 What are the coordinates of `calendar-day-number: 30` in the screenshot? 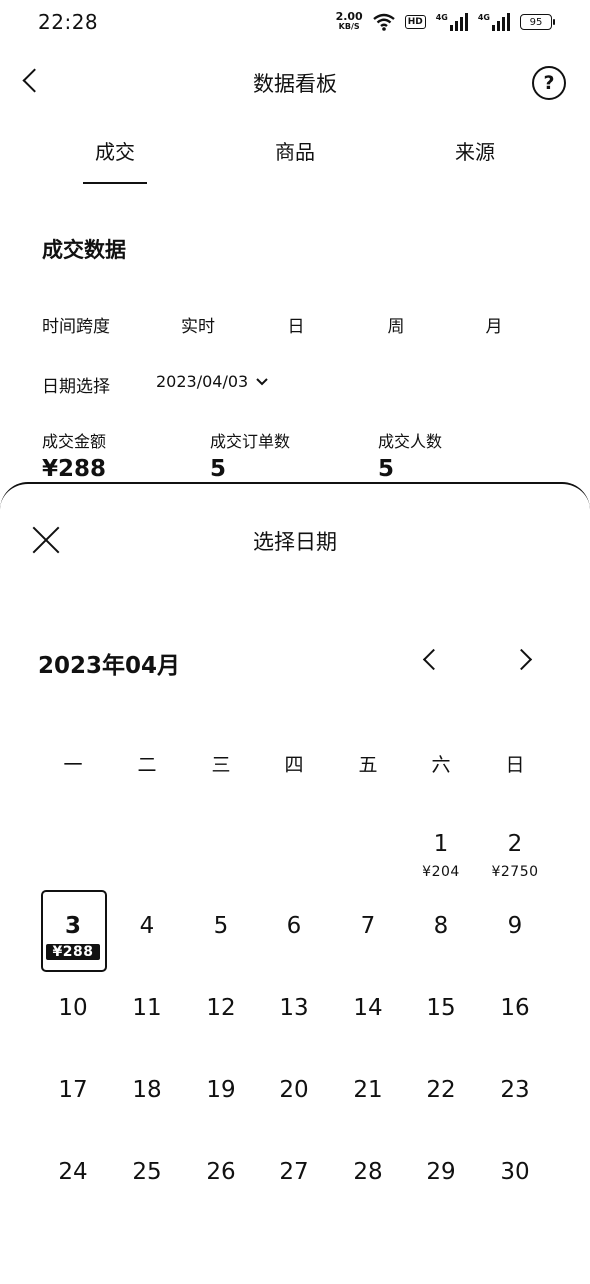 It's located at (515, 1172).